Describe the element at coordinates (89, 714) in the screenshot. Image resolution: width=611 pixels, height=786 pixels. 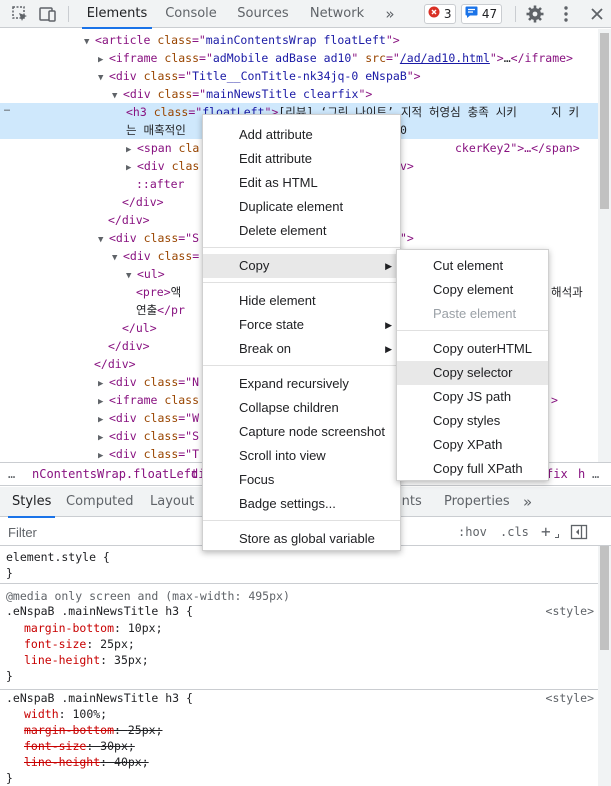
I see `css-property-value: 100%;` at that location.